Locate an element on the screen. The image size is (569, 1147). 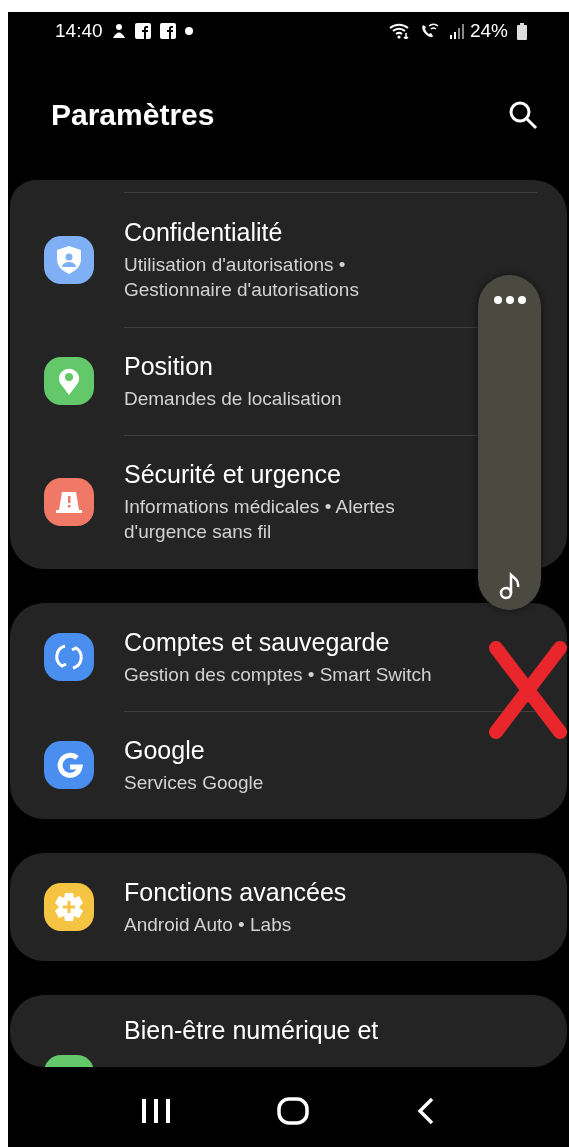
item-title: Fonctions avancées is located at coordinates (236, 892).